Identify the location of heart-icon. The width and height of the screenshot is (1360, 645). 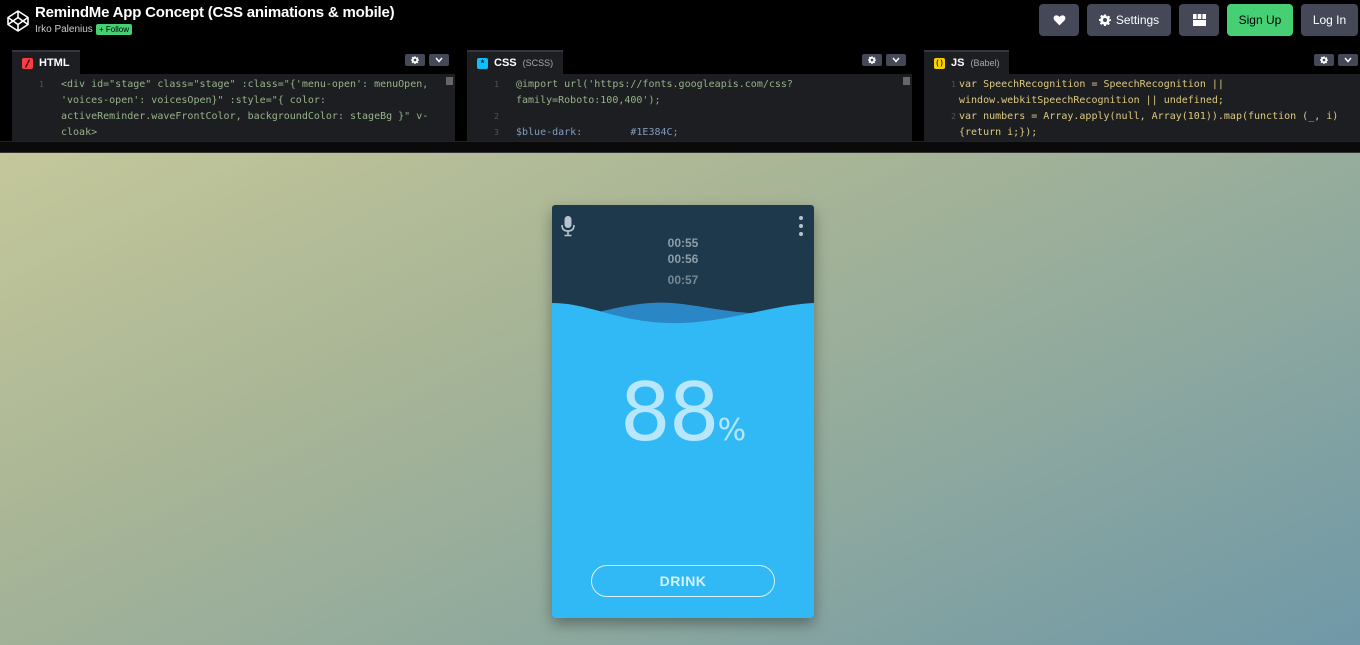
(1059, 20).